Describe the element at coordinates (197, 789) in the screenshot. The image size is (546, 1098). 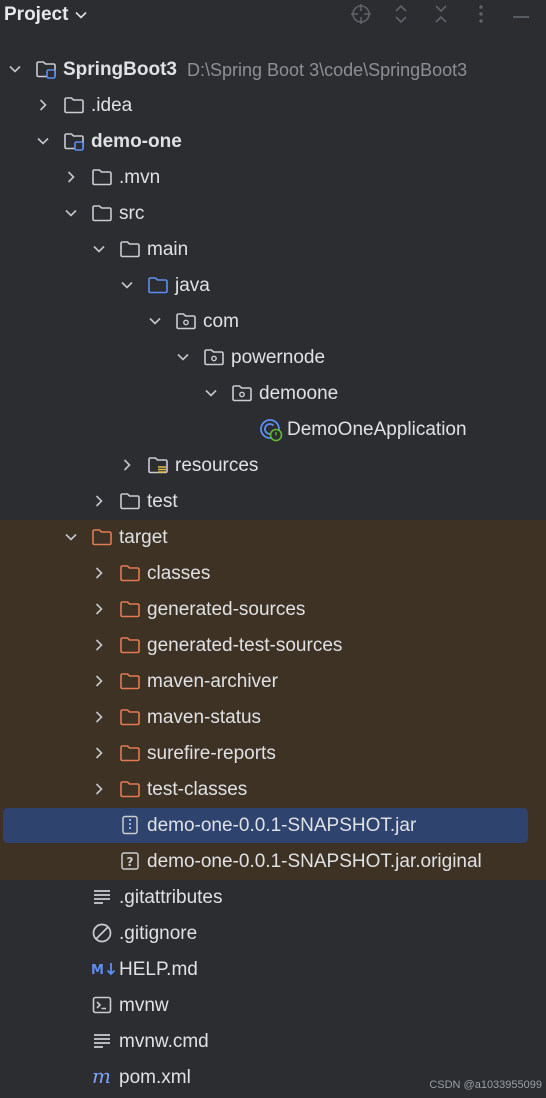
I see `tree-node-label: test-classes` at that location.